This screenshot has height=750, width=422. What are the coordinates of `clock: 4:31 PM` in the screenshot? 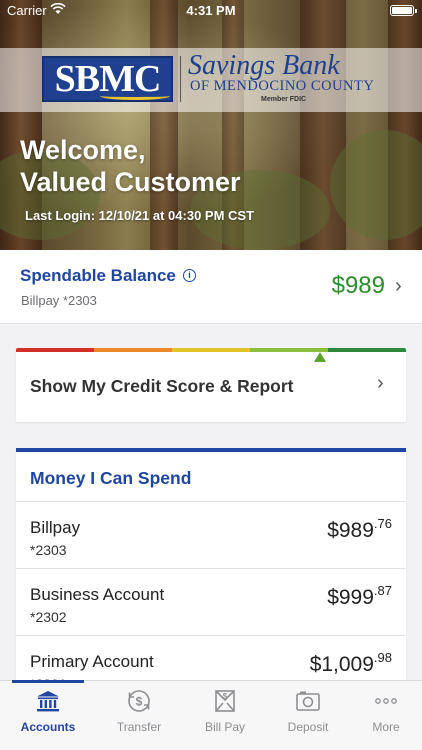 It's located at (211, 10).